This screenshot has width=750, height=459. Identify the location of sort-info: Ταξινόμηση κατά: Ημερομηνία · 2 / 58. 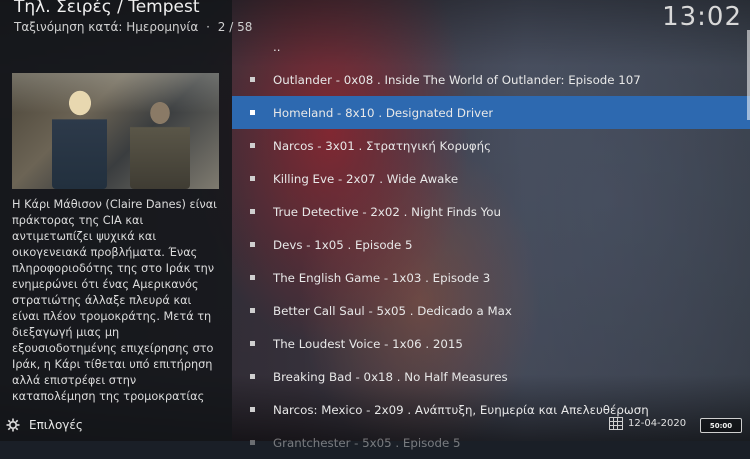
(133, 27).